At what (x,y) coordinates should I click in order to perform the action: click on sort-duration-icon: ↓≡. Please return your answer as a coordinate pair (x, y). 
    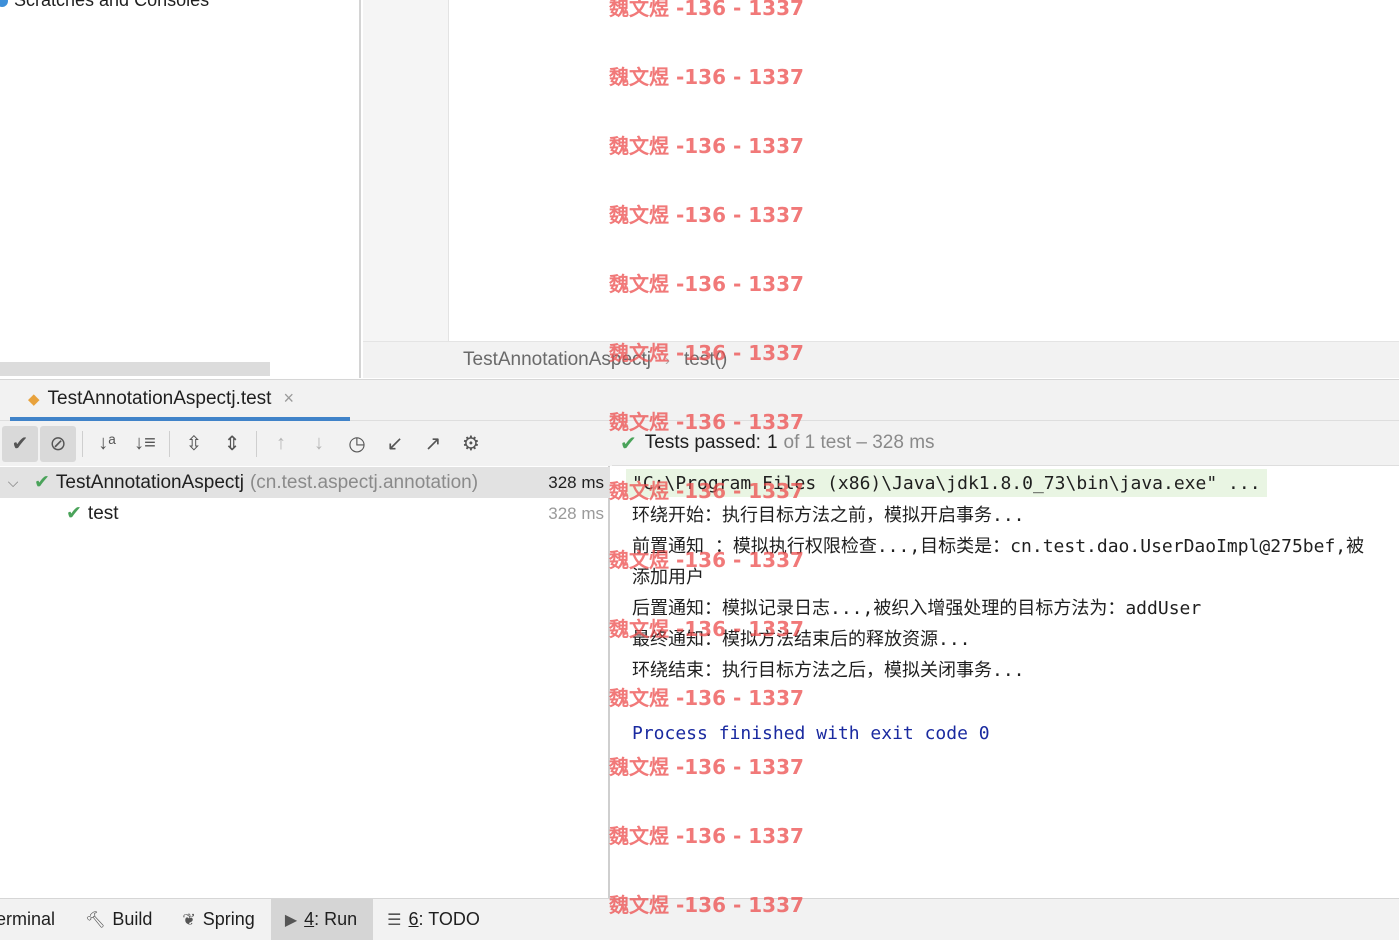
    Looking at the image, I should click on (145, 443).